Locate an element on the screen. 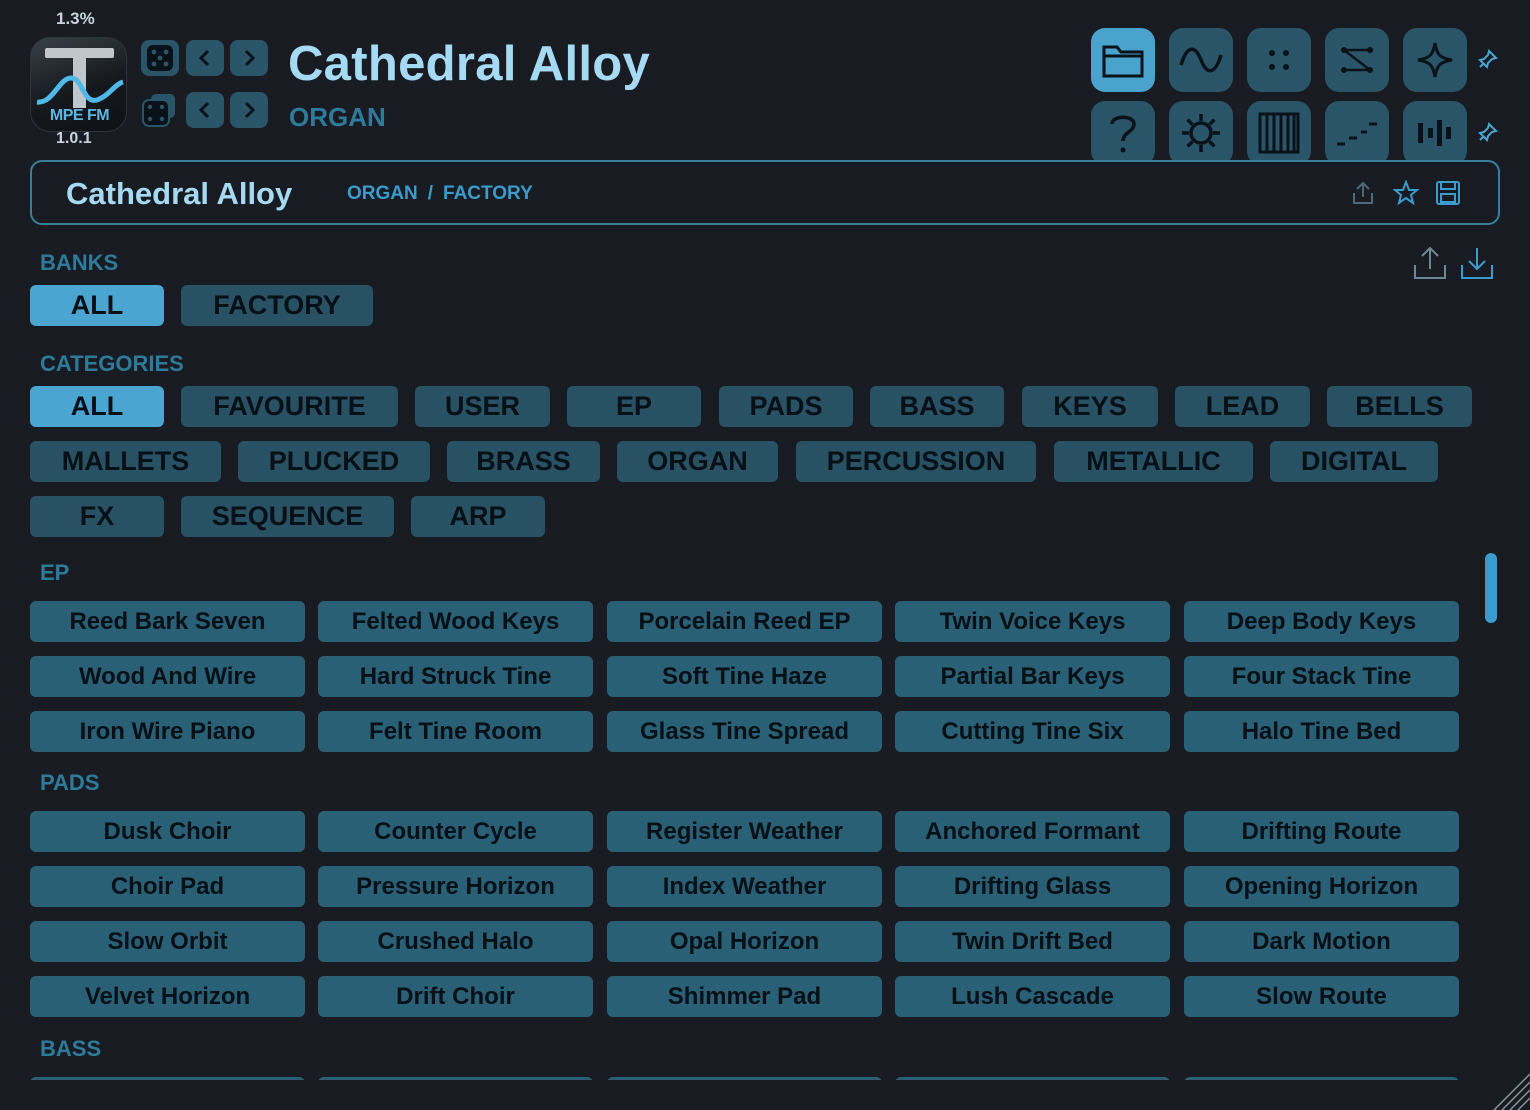  preset-item: Slow Route is located at coordinates (1321, 996).